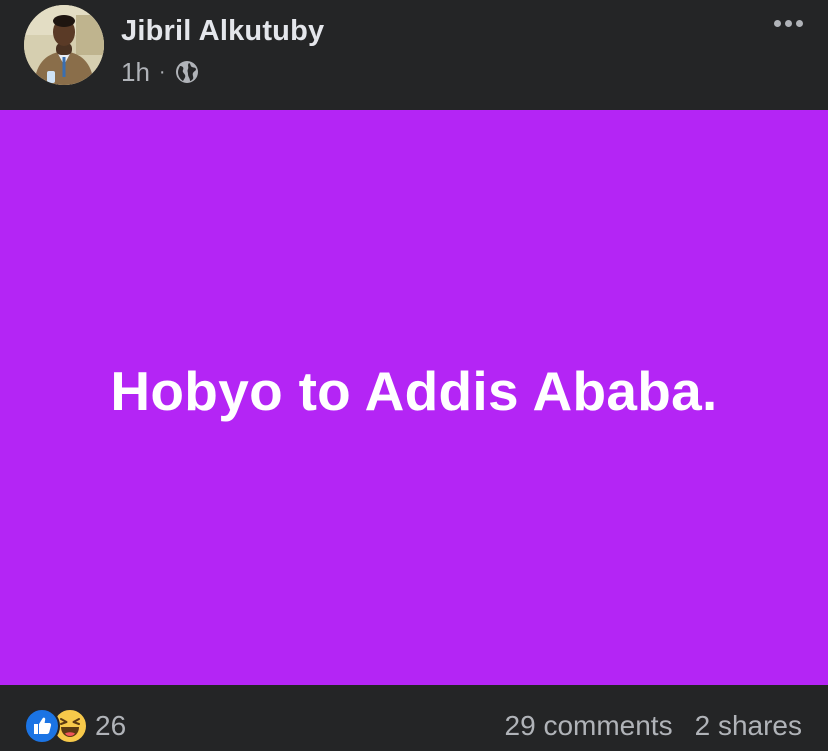 This screenshot has height=751, width=828. I want to click on avatar-photo, so click(64, 45).